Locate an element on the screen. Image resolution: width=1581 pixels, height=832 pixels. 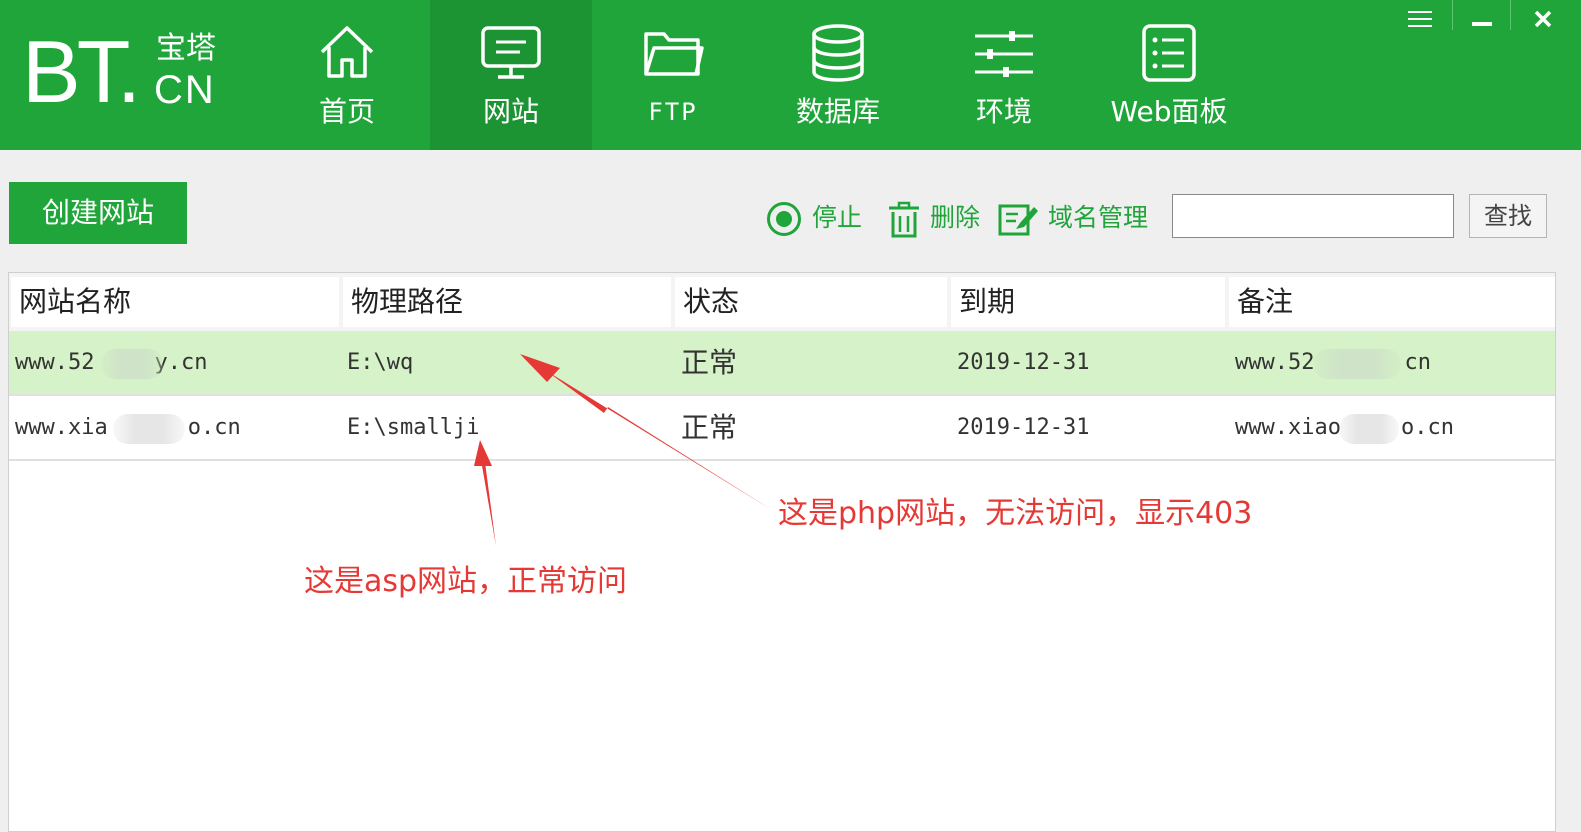
stop-button: 停止 is located at coordinates (814, 218).